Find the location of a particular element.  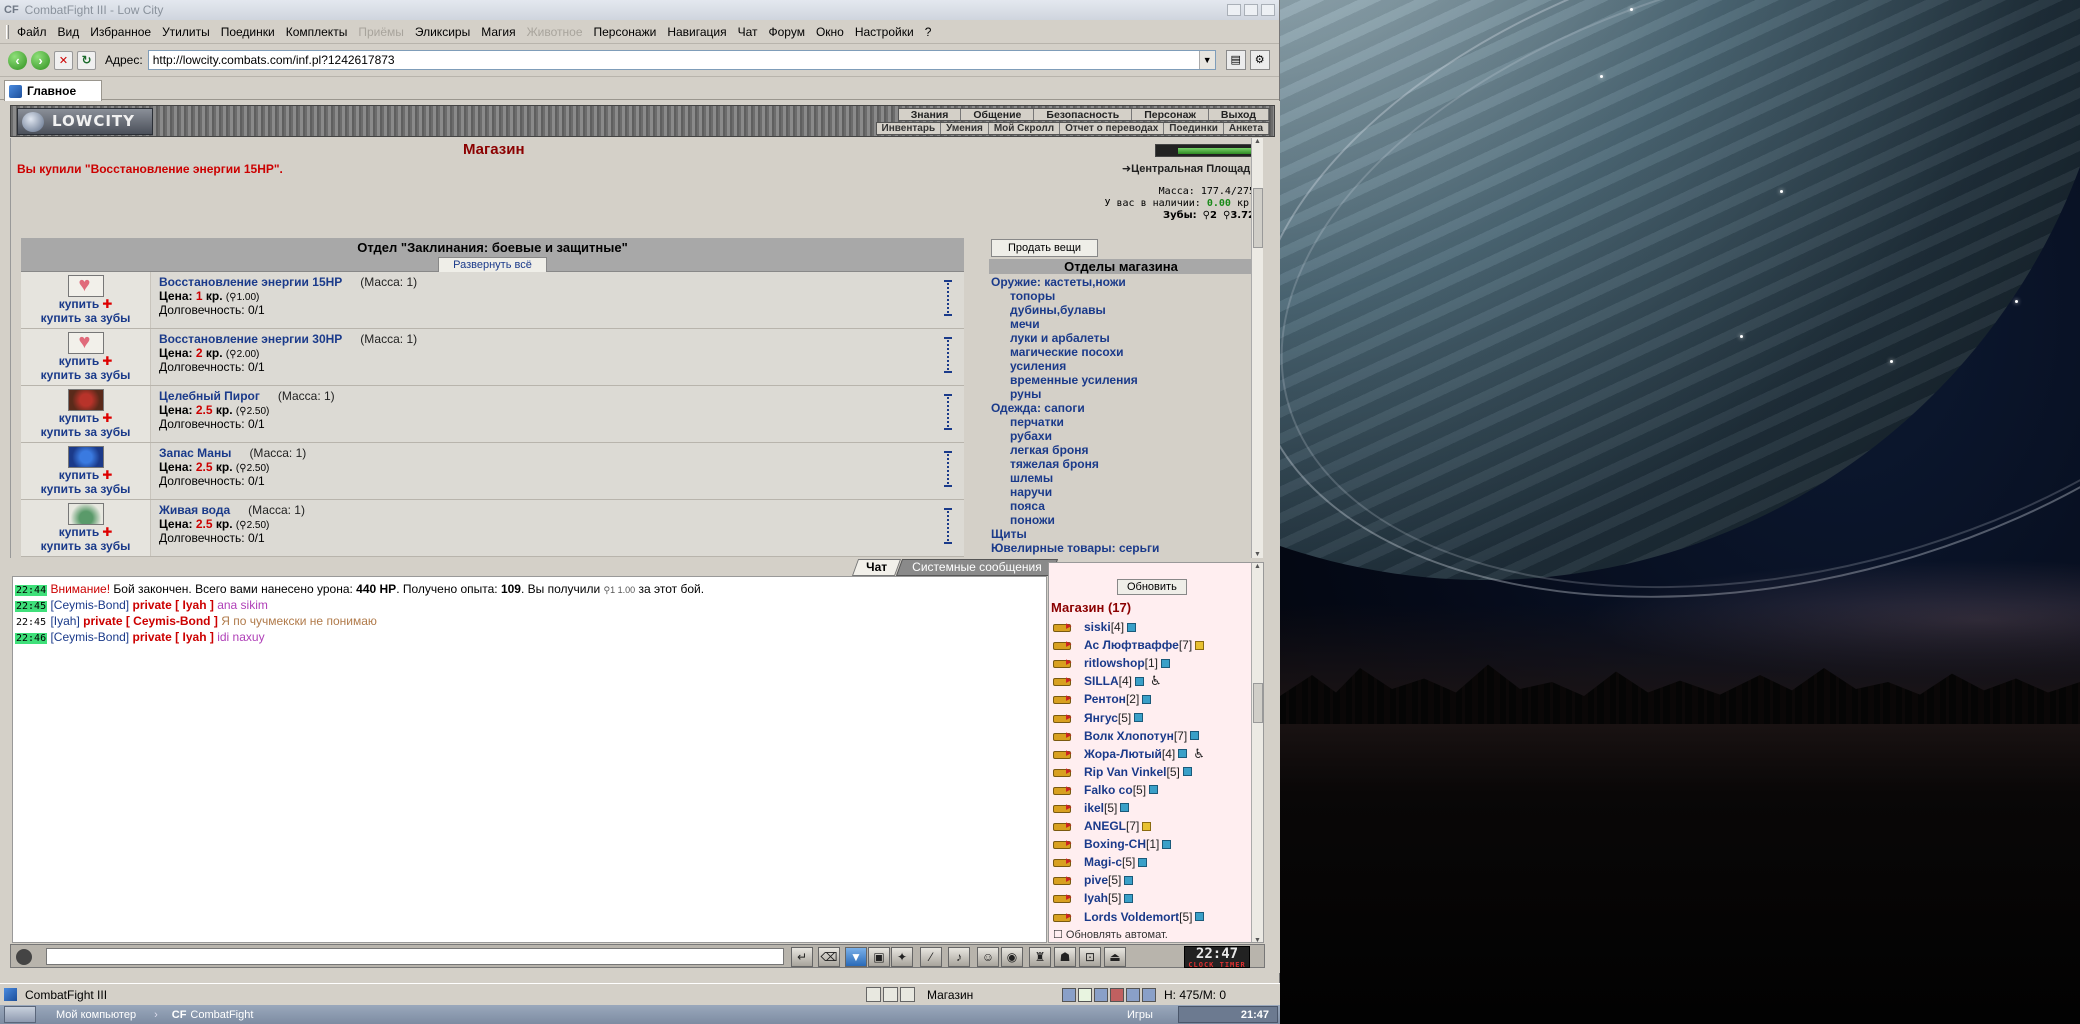

sell-items-button: Продать вещи is located at coordinates (1045, 248).